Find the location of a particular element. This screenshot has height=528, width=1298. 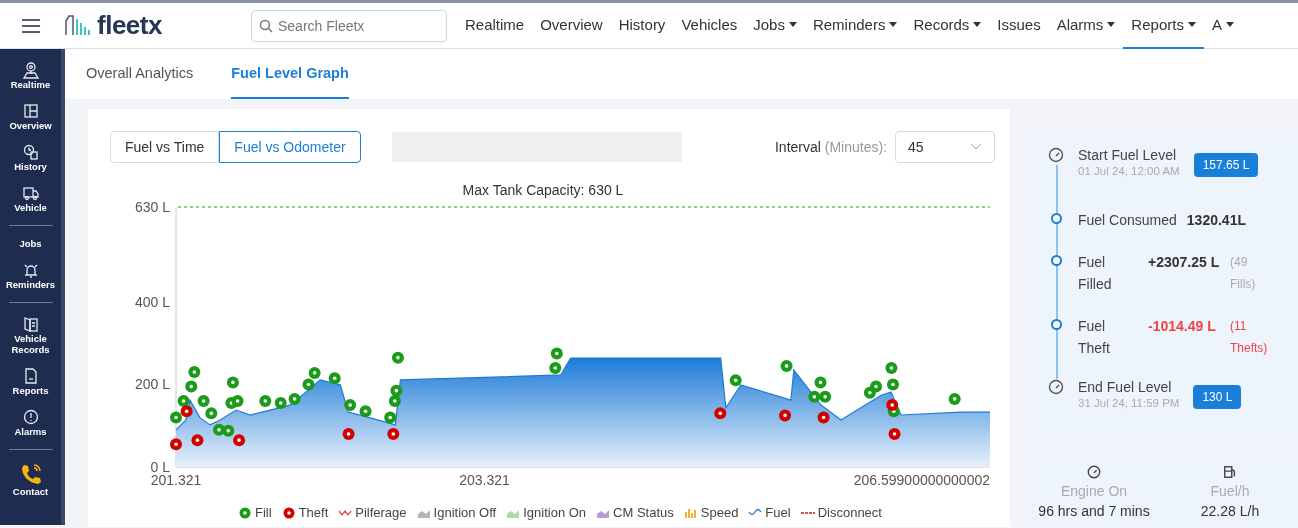

tab: Overall Analytics is located at coordinates (140, 74).